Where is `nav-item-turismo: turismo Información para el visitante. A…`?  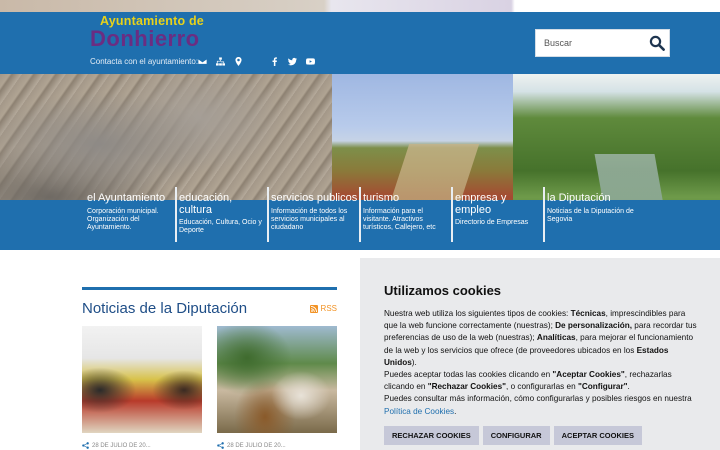 nav-item-turismo: turismo Información para el visitante. A… is located at coordinates (405, 214).